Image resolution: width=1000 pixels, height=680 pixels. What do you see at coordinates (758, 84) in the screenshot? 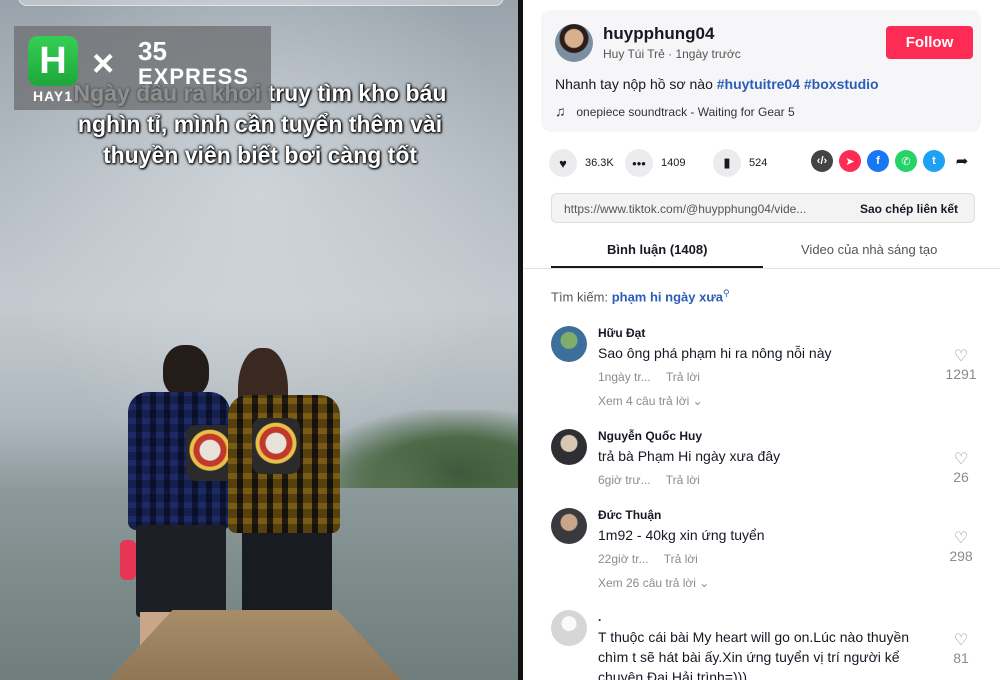
I see `hashtag-link: #huytuitre04` at bounding box center [758, 84].